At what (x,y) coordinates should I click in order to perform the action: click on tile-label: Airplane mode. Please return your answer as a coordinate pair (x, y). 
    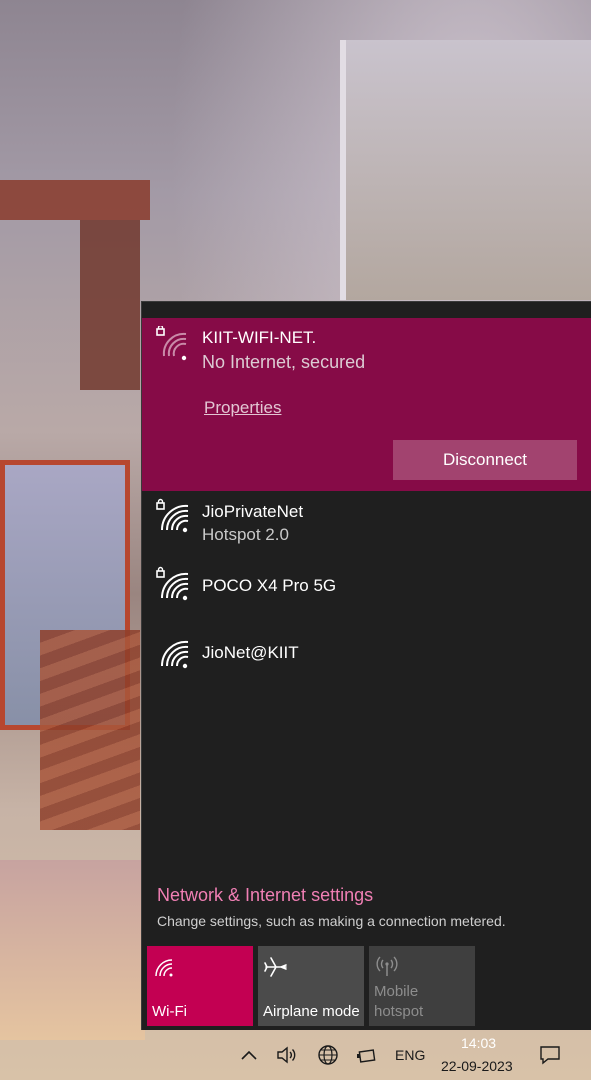
    Looking at the image, I should click on (311, 1011).